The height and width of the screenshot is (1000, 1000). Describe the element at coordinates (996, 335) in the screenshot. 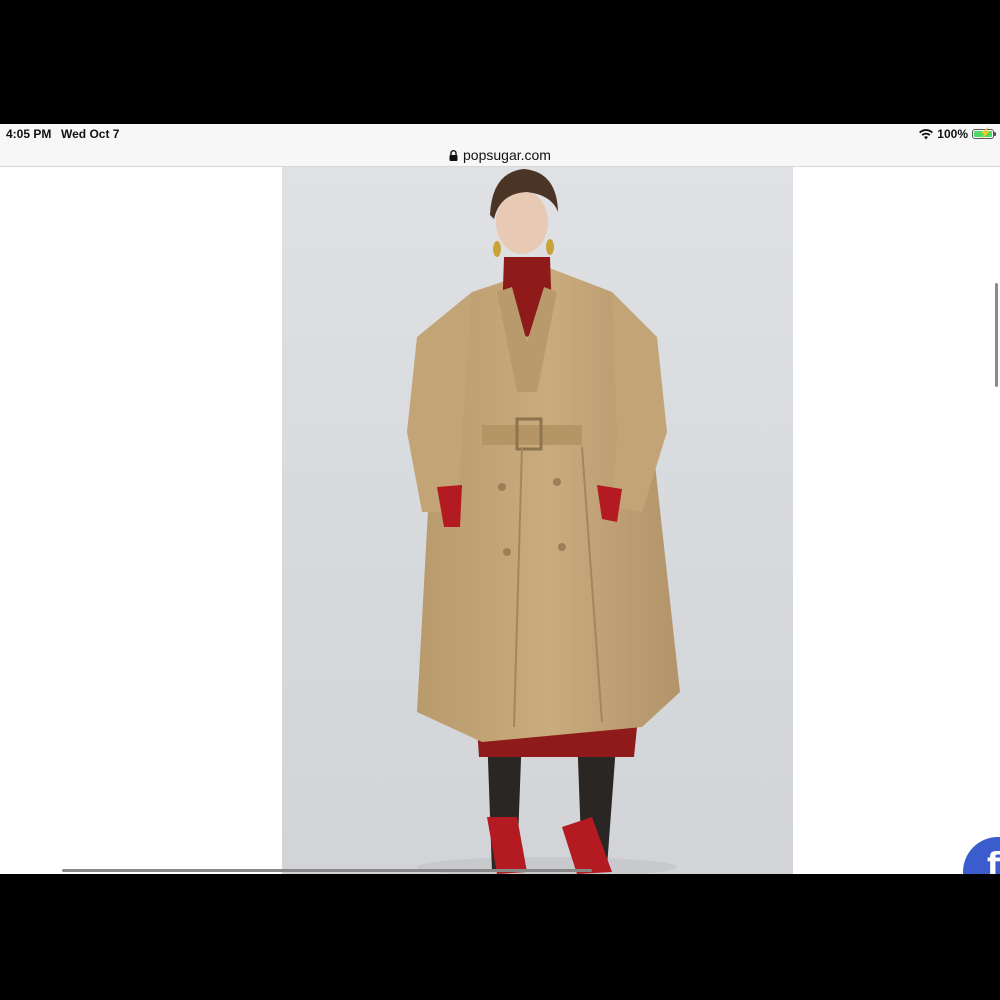

I see `scrollbar` at that location.